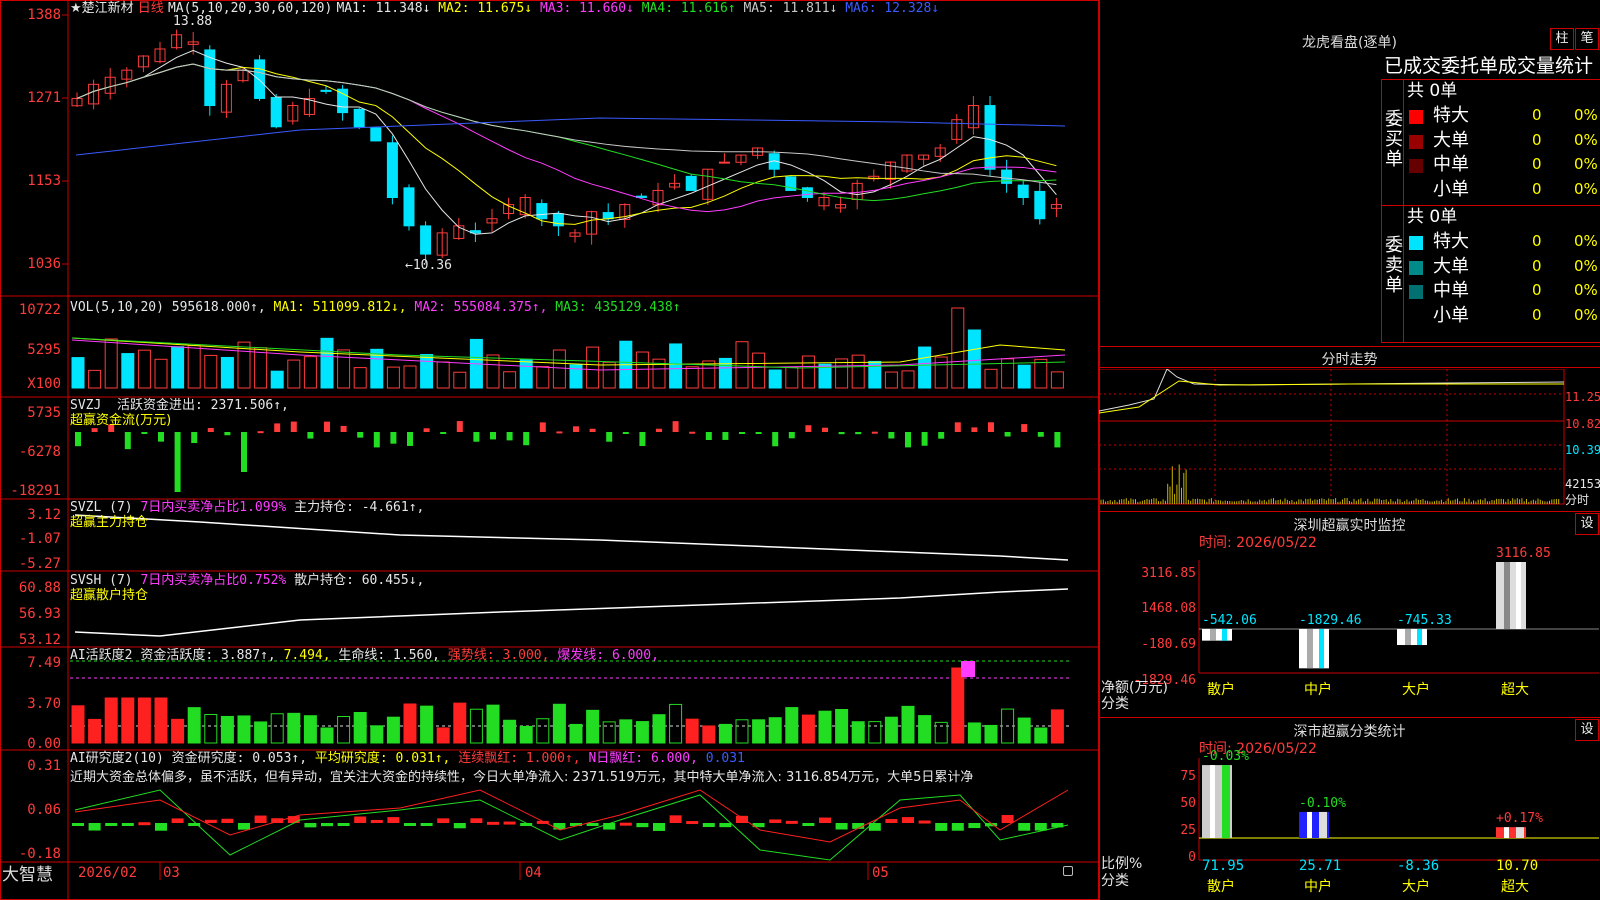  I want to click on monitor-unit: 净额(万元), so click(1134, 688).